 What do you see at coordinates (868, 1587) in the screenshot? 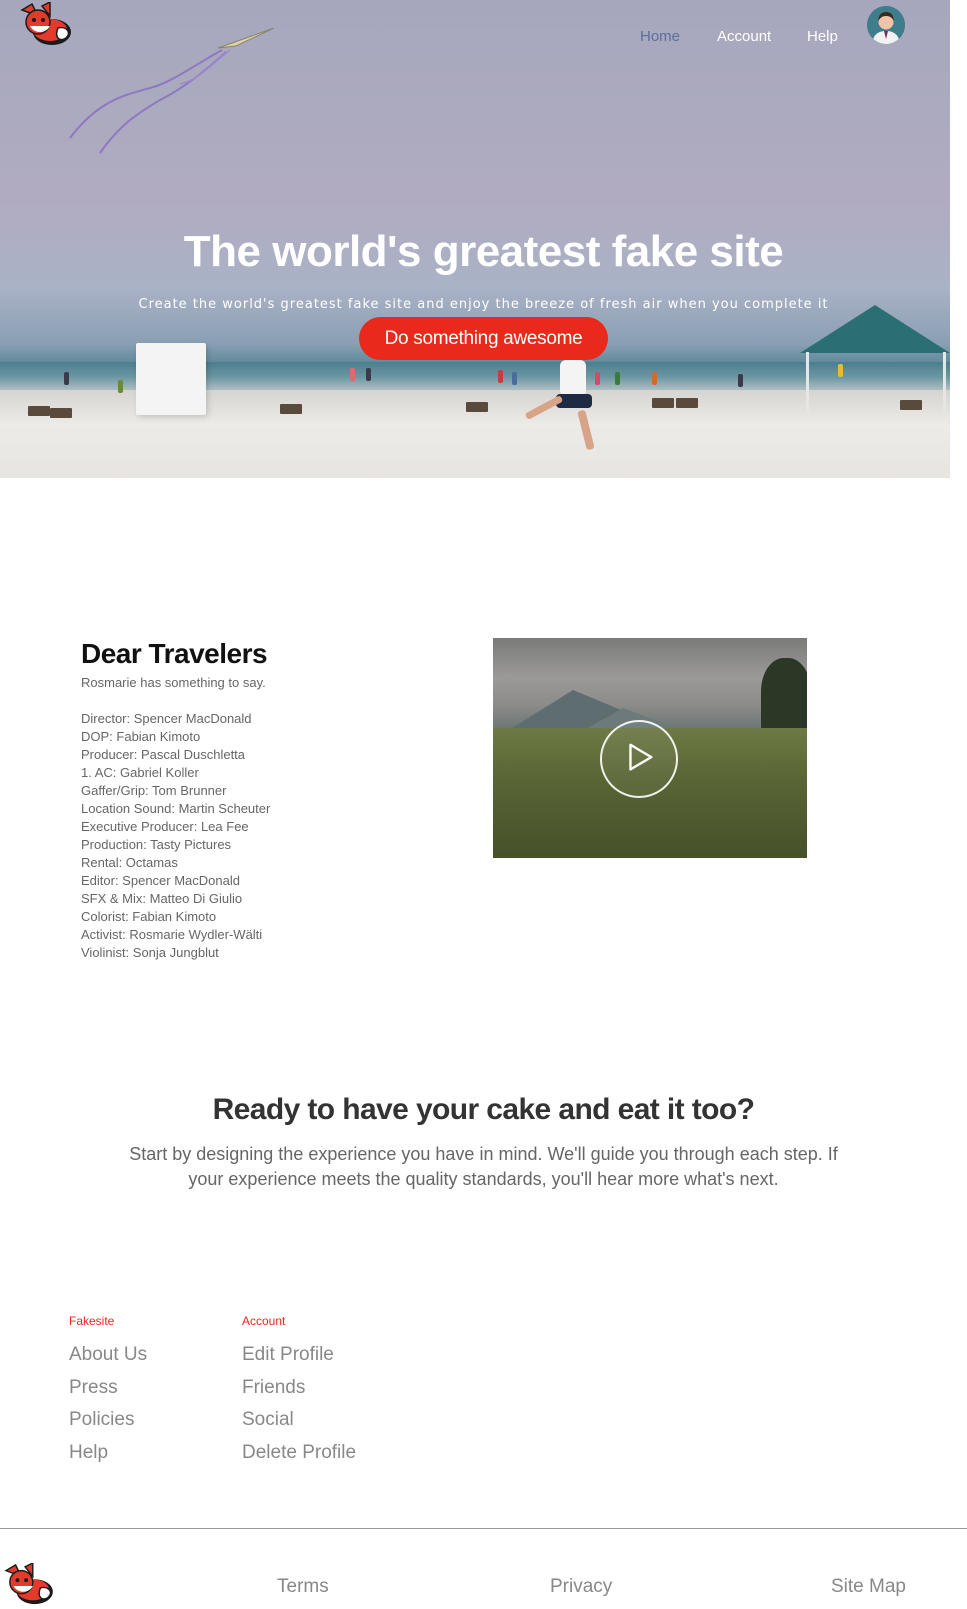
I see `footer-link-site-map: Site Map` at bounding box center [868, 1587].